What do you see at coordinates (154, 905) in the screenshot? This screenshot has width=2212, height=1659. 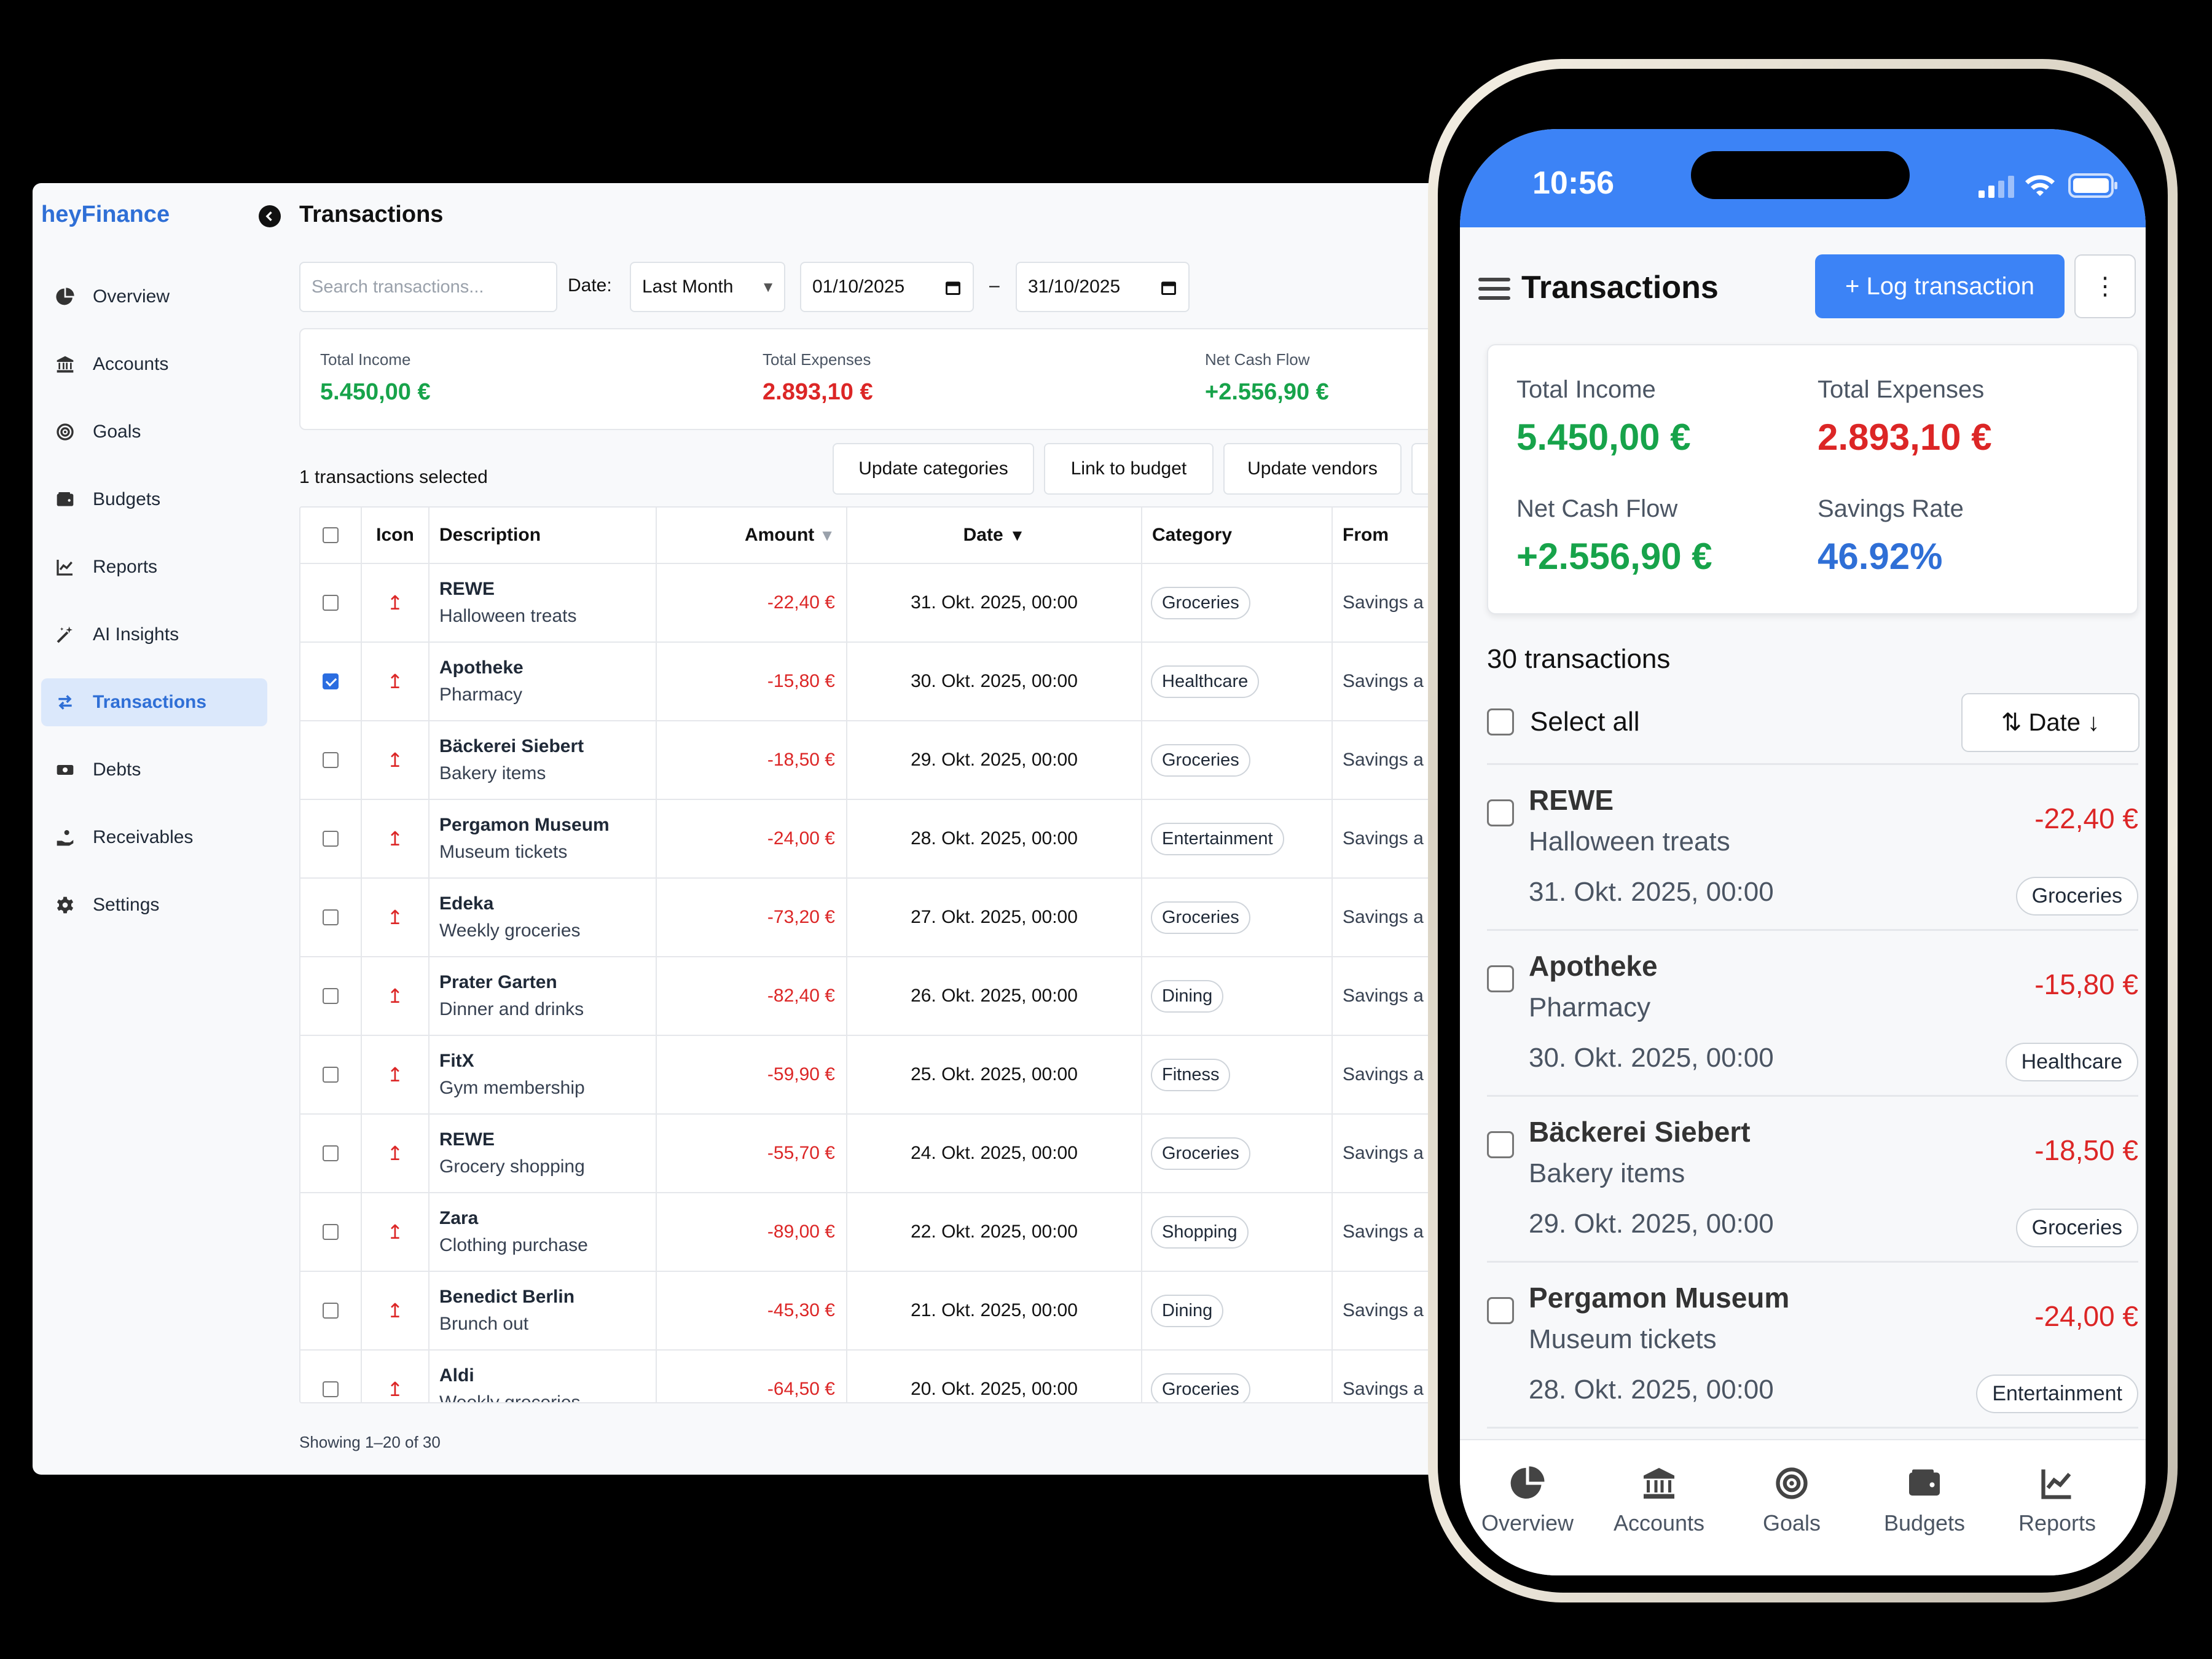 I see `sidebar-item-settings: Settings` at bounding box center [154, 905].